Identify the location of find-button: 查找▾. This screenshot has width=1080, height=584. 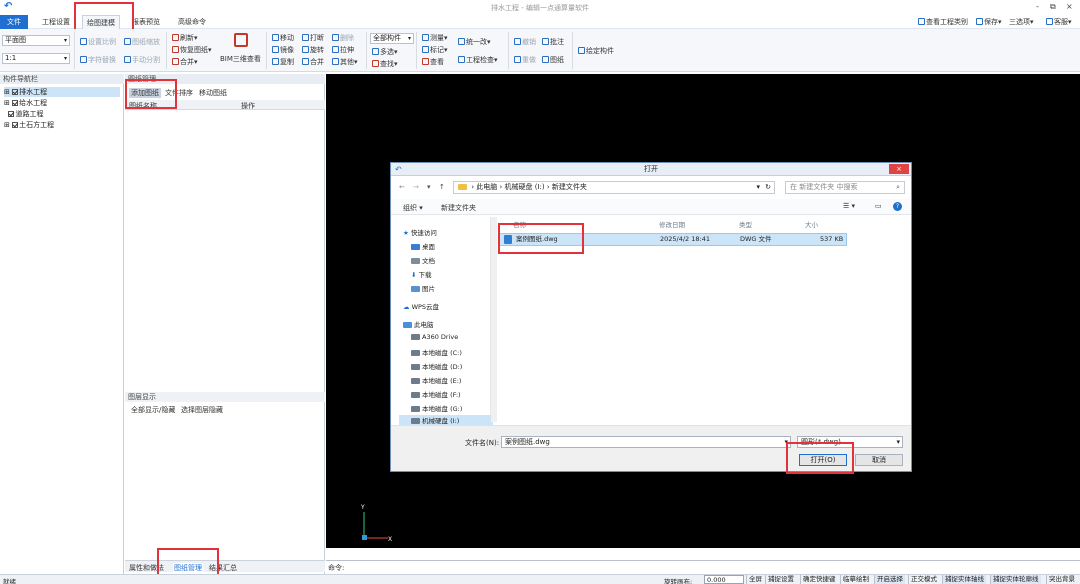
(385, 64).